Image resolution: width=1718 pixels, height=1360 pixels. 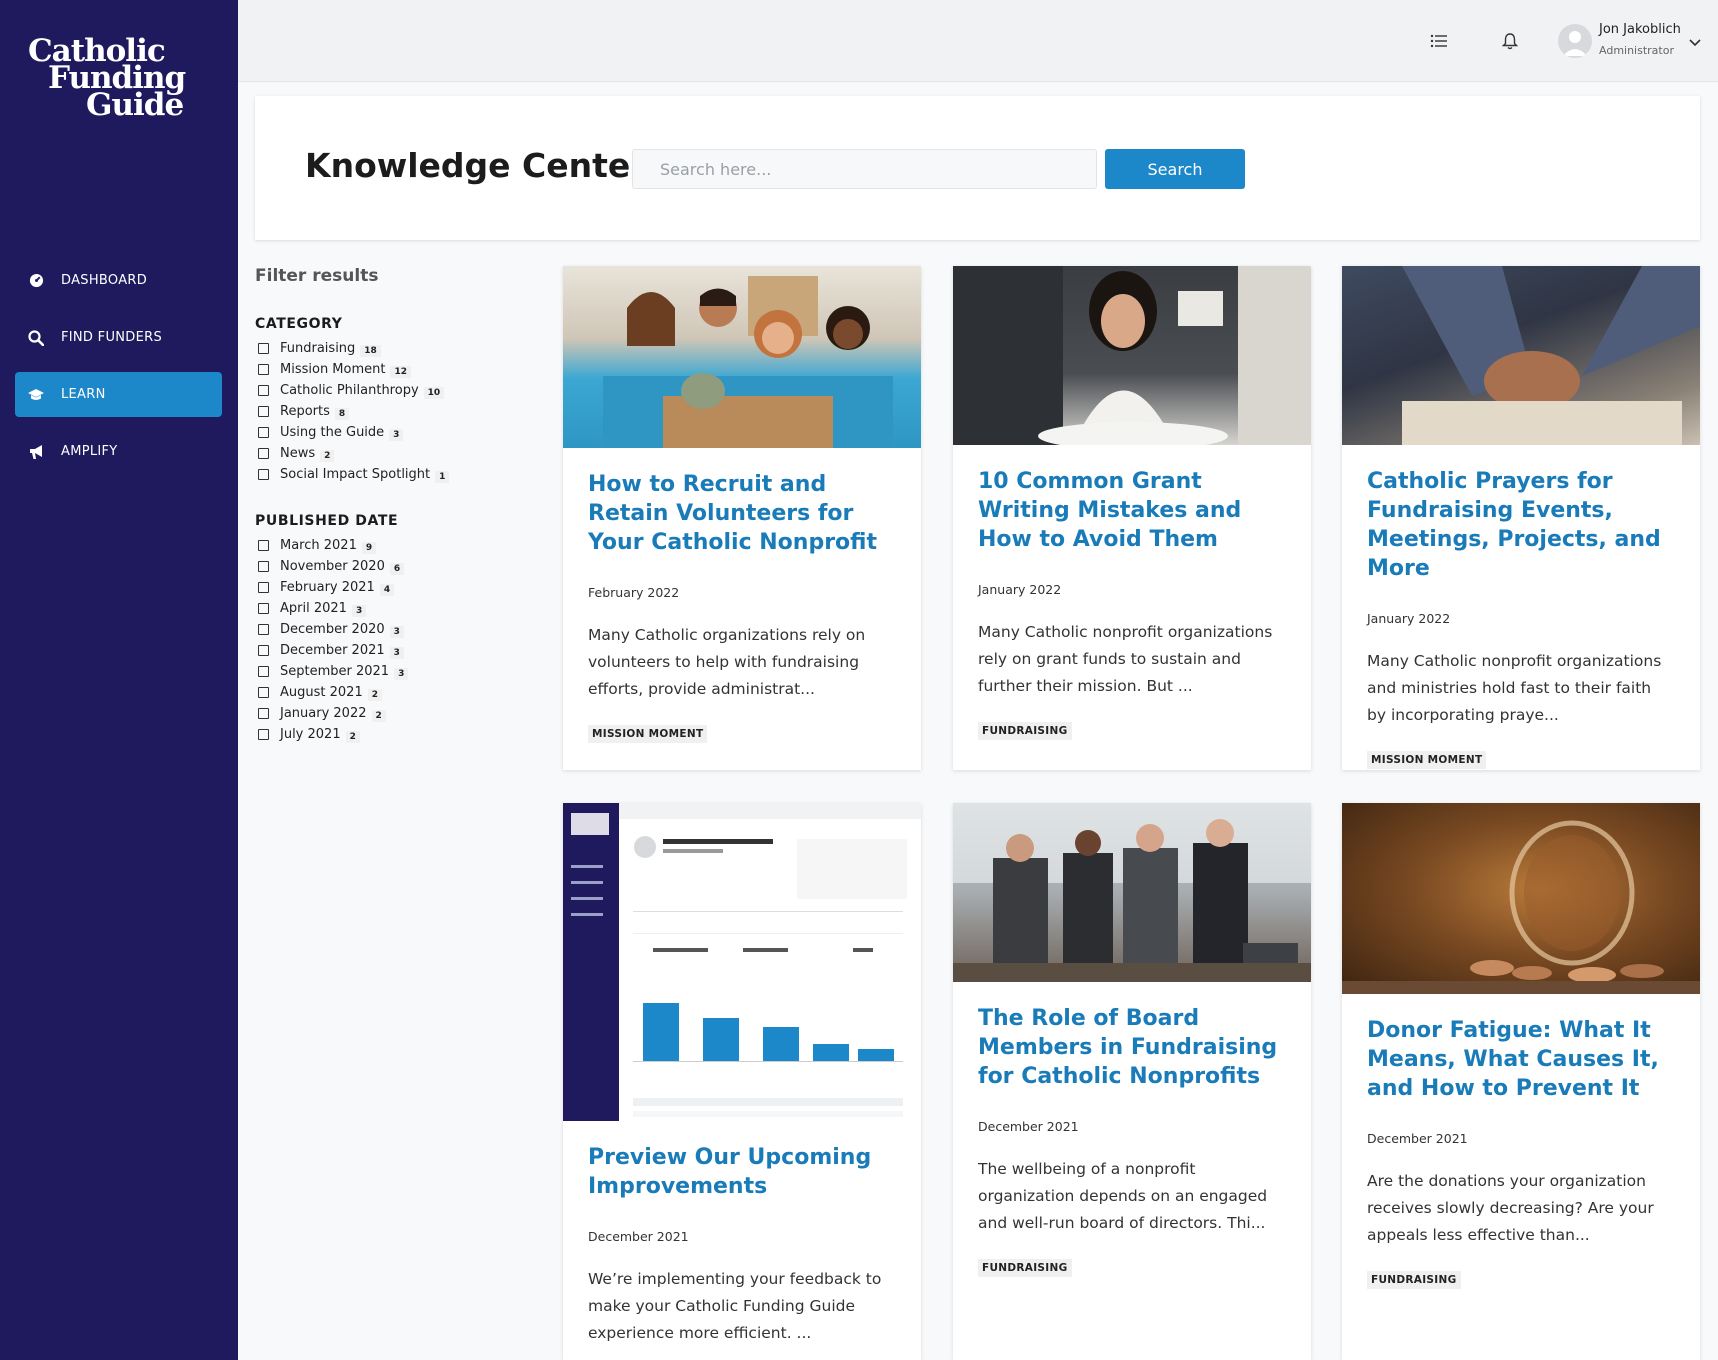 I want to click on filter-label: Reports, so click(x=305, y=411).